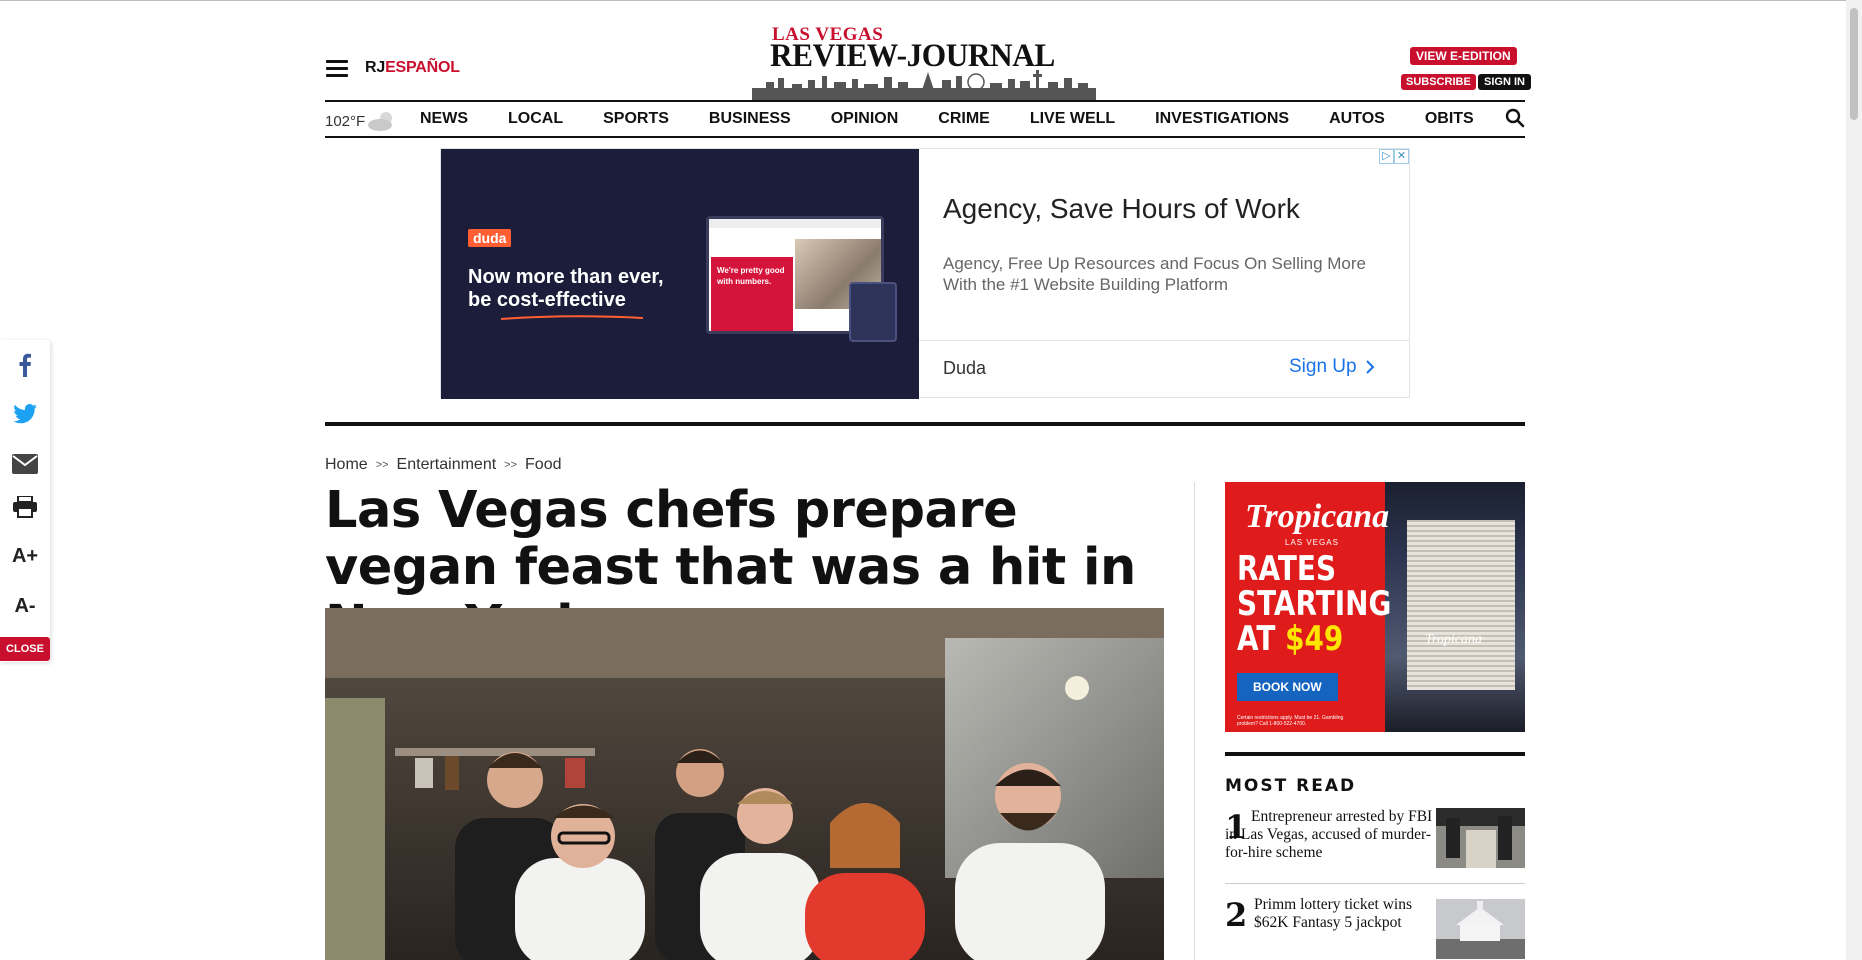 The width and height of the screenshot is (1862, 960). What do you see at coordinates (1854, 64) in the screenshot?
I see `scrollbar-thumb` at bounding box center [1854, 64].